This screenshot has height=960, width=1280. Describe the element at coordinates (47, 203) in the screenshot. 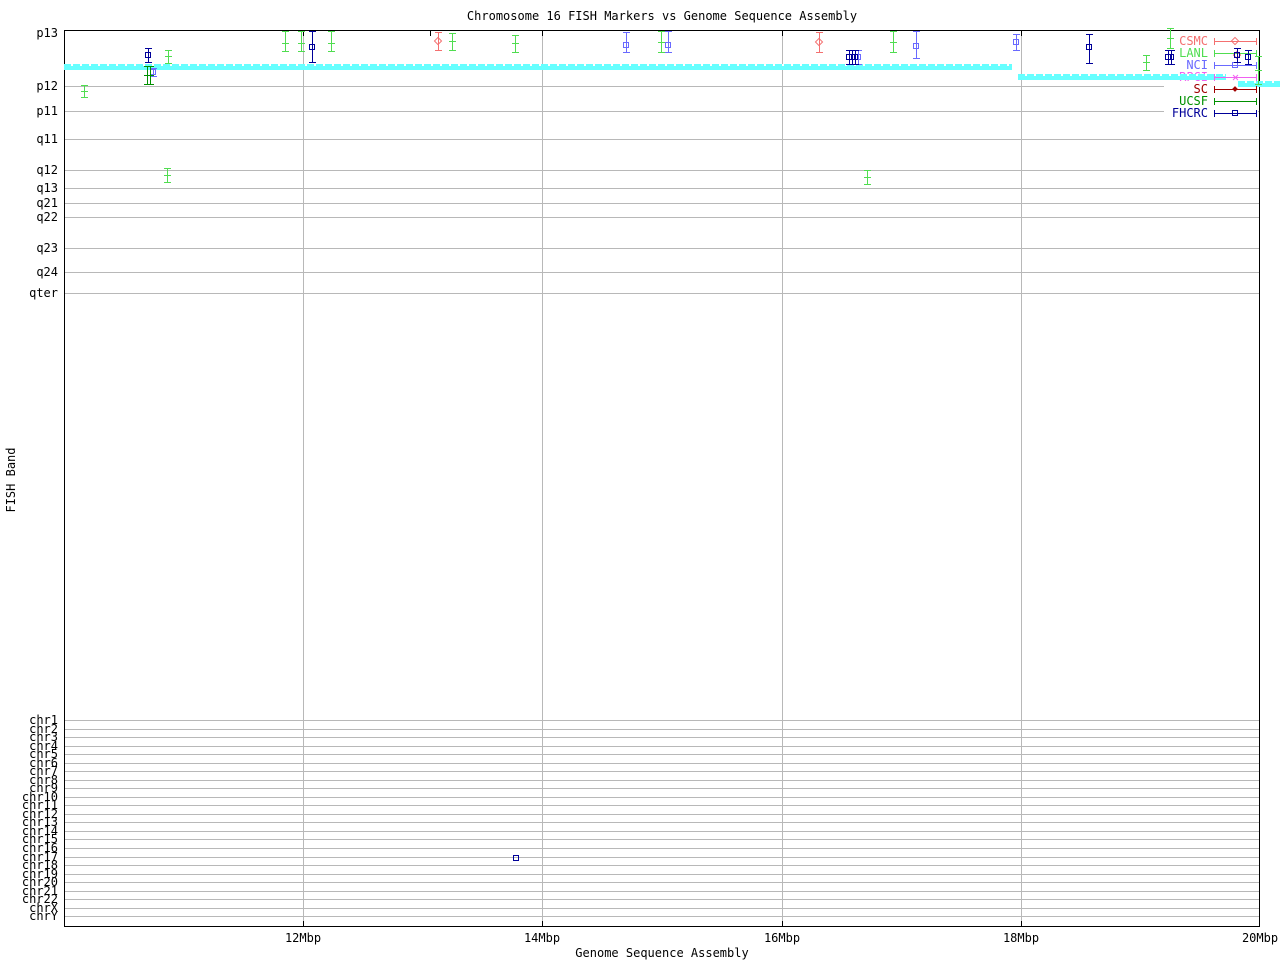

I see `y-tick-label: q21` at that location.